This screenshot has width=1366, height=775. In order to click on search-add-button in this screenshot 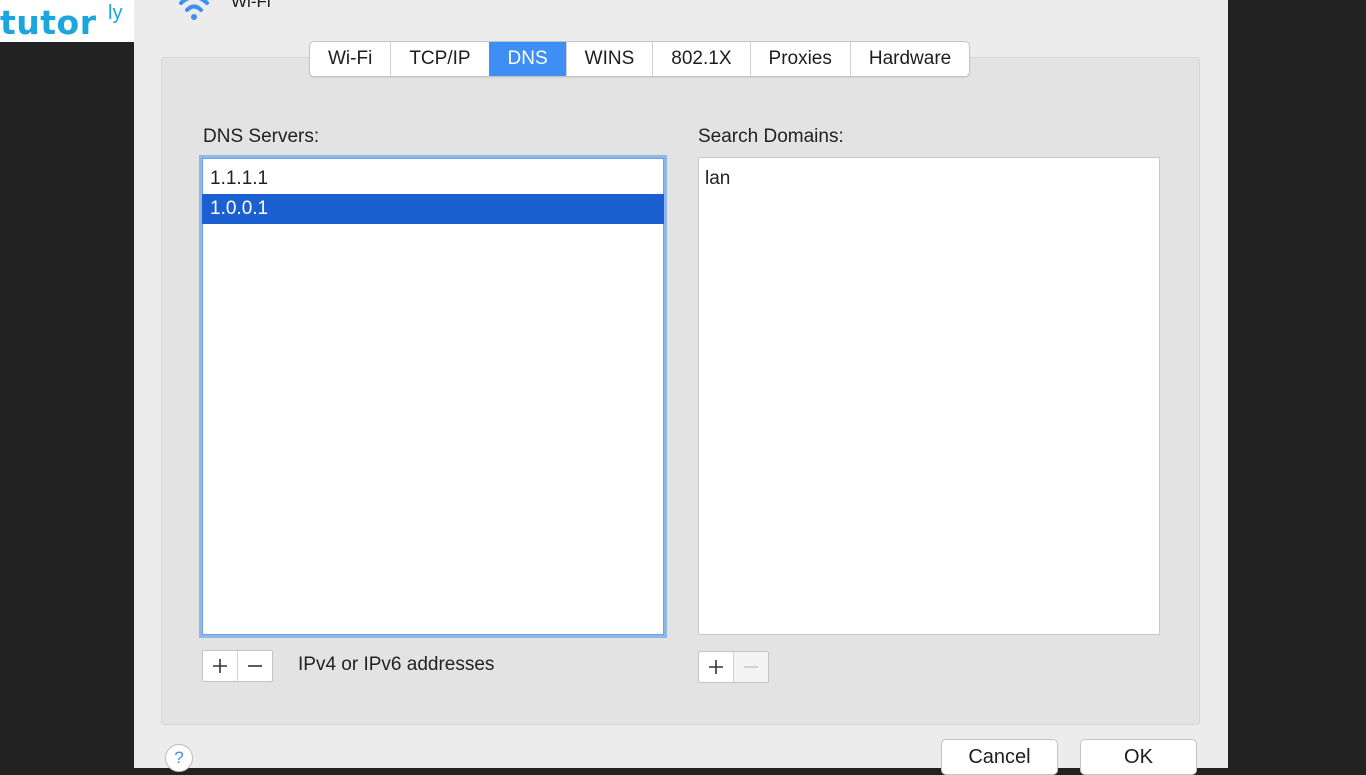, I will do `click(716, 667)`.